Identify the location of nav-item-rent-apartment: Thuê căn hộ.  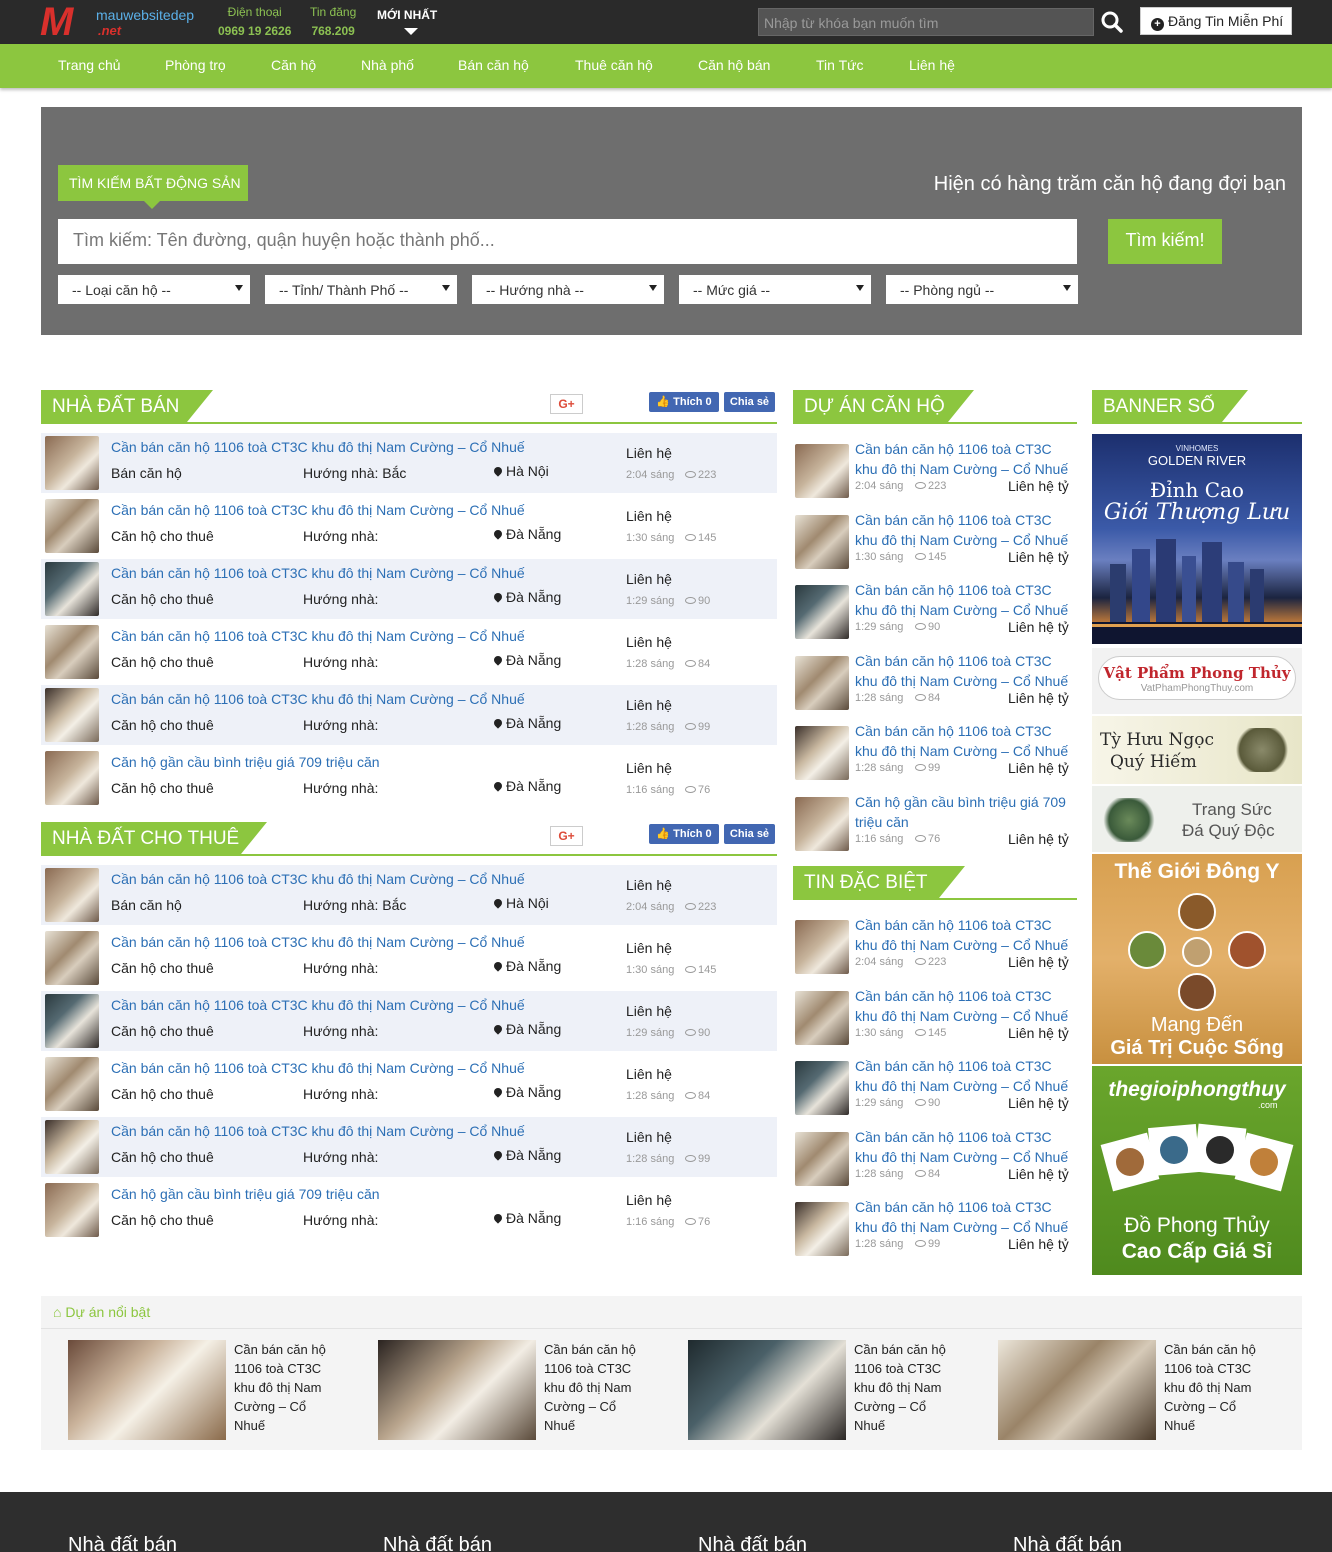
(614, 65).